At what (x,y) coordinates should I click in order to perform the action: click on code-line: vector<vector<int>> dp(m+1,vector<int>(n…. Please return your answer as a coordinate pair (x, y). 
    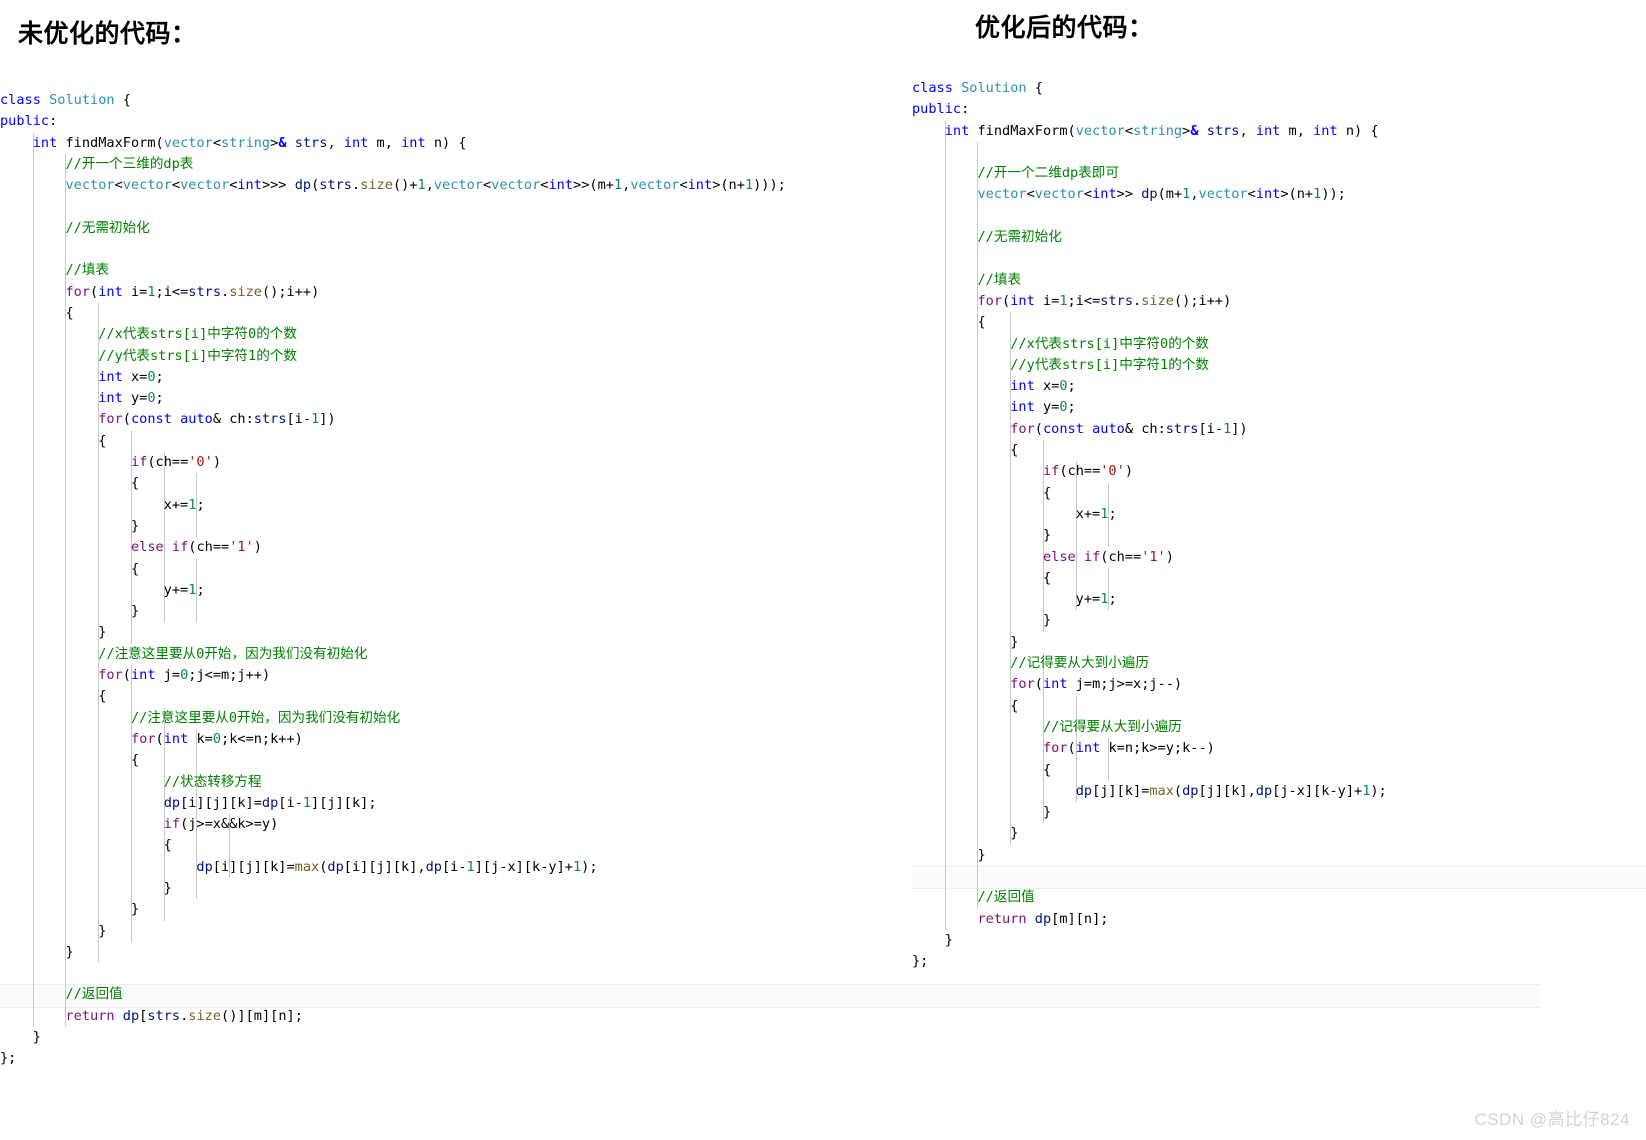
    Looking at the image, I should click on (1161, 194).